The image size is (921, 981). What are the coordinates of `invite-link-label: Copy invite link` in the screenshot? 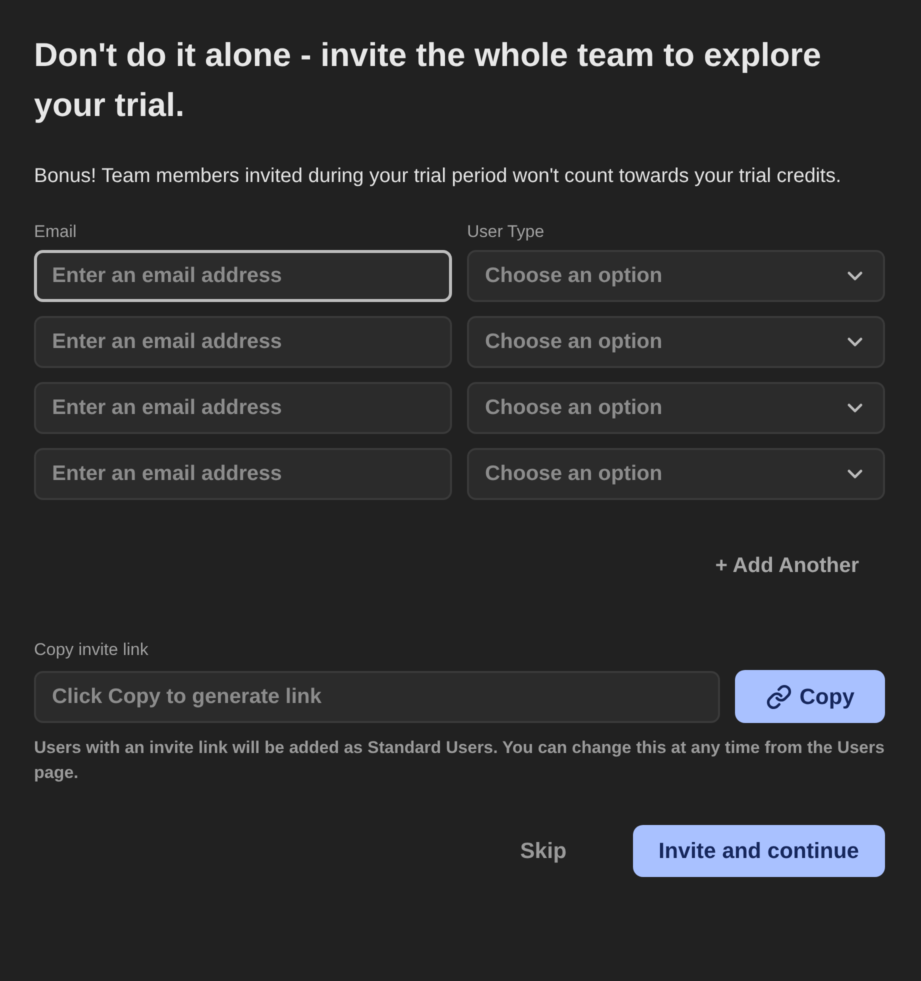 It's located at (92, 650).